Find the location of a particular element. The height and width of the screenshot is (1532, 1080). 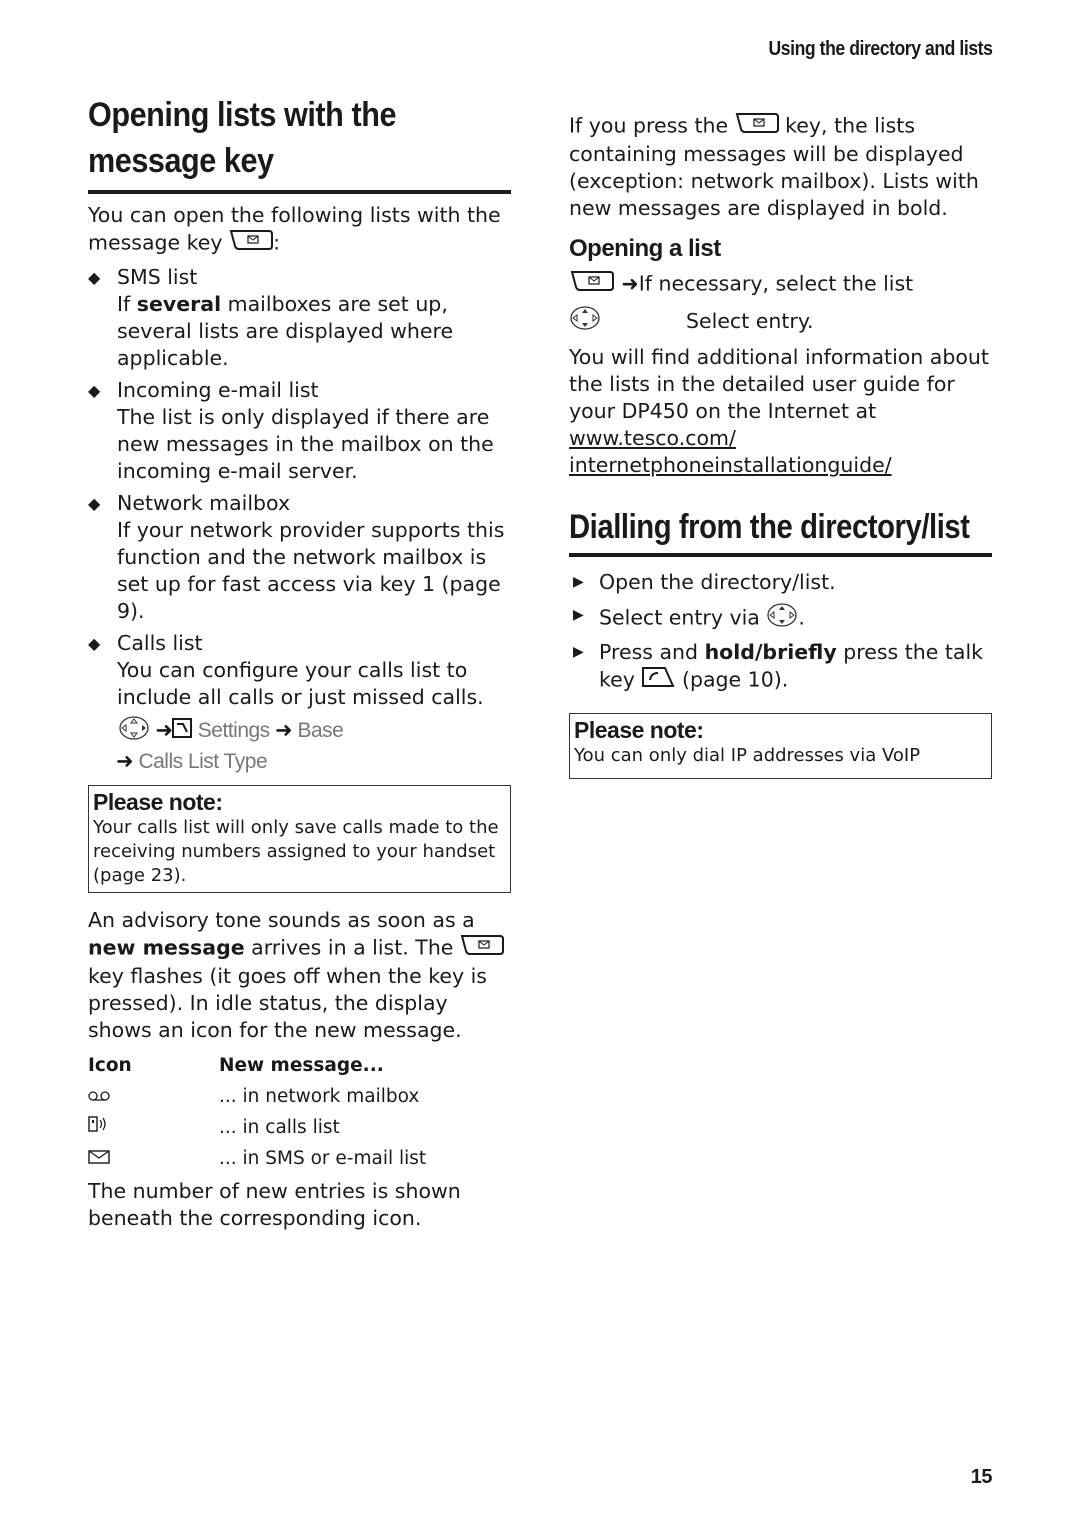

running-head: Using the directory and lists is located at coordinates (880, 49).